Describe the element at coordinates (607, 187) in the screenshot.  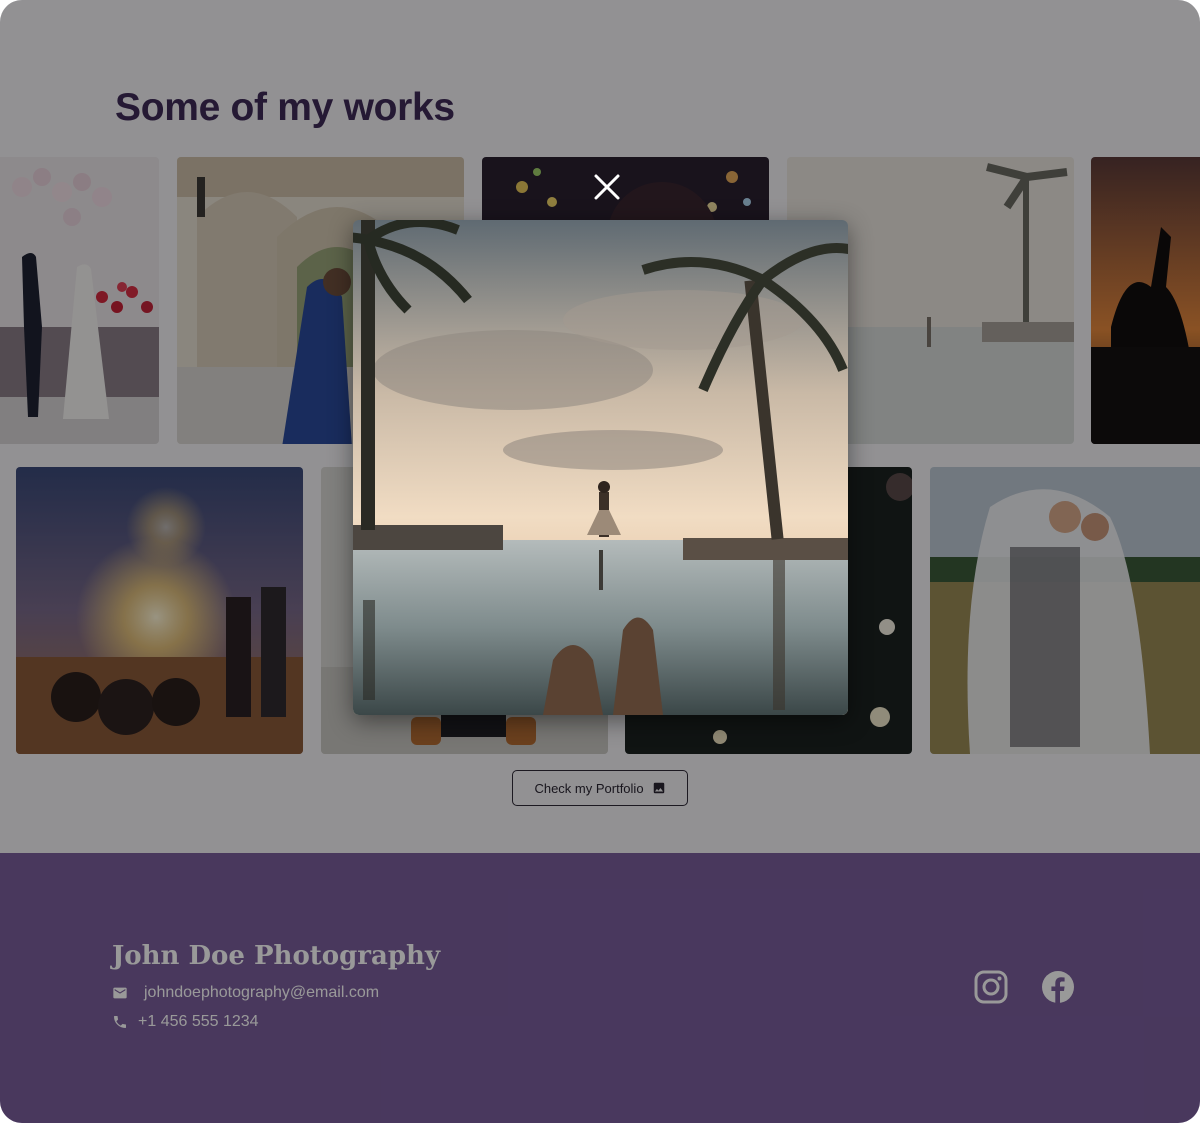
I see `close-icon` at that location.